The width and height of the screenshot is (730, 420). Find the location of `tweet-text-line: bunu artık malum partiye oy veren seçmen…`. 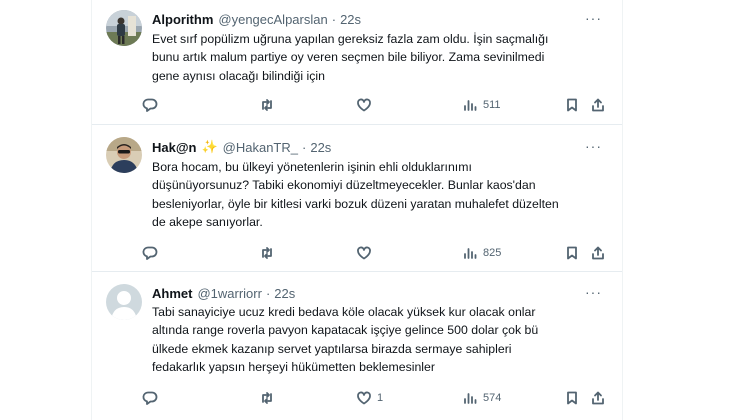

tweet-text-line: bunu artık malum partiye oy veren seçmen… is located at coordinates (348, 57).